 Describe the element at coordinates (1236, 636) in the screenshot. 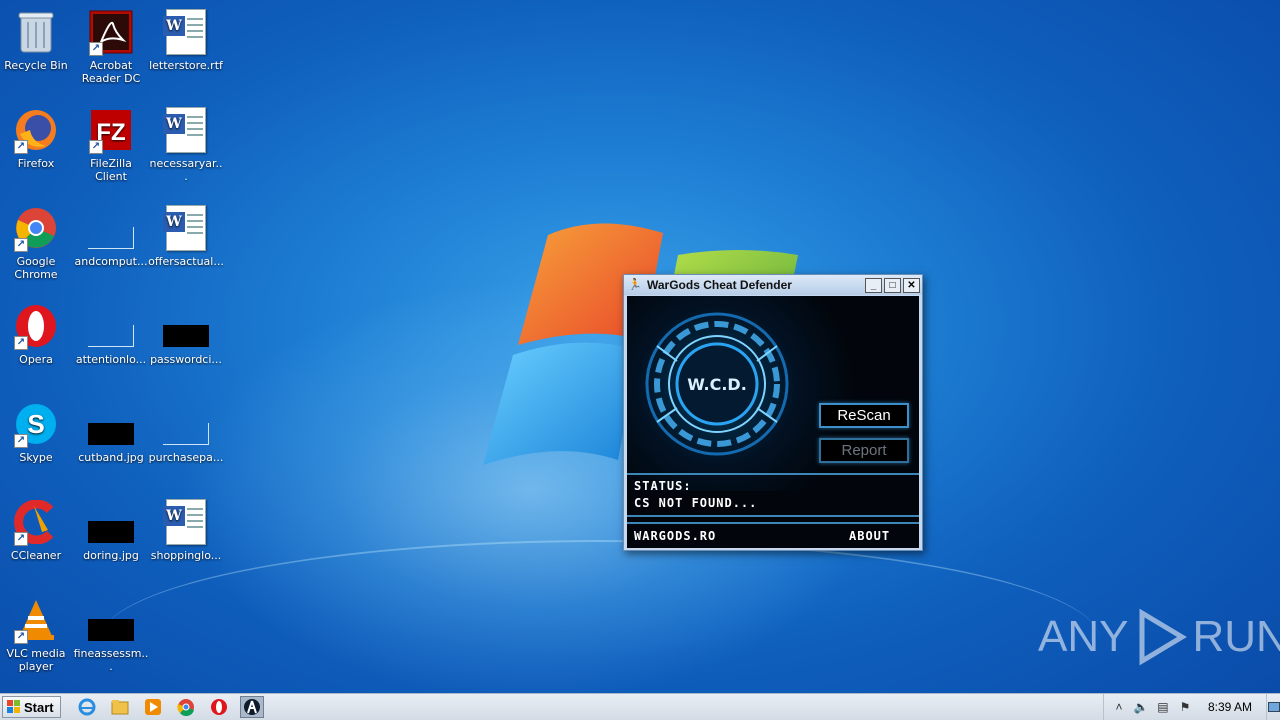

I see `watermark-right-text: RUN` at that location.